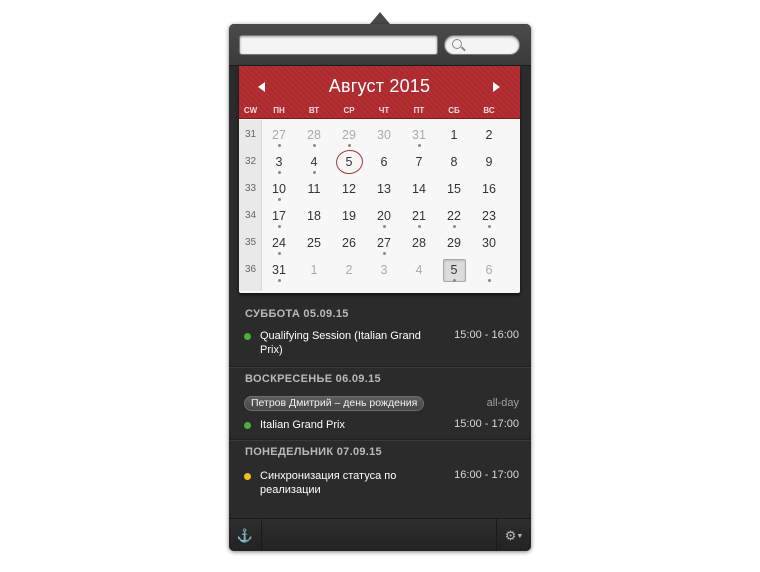 The height and width of the screenshot is (572, 760). I want to click on weekday-label: СБ, so click(454, 110).